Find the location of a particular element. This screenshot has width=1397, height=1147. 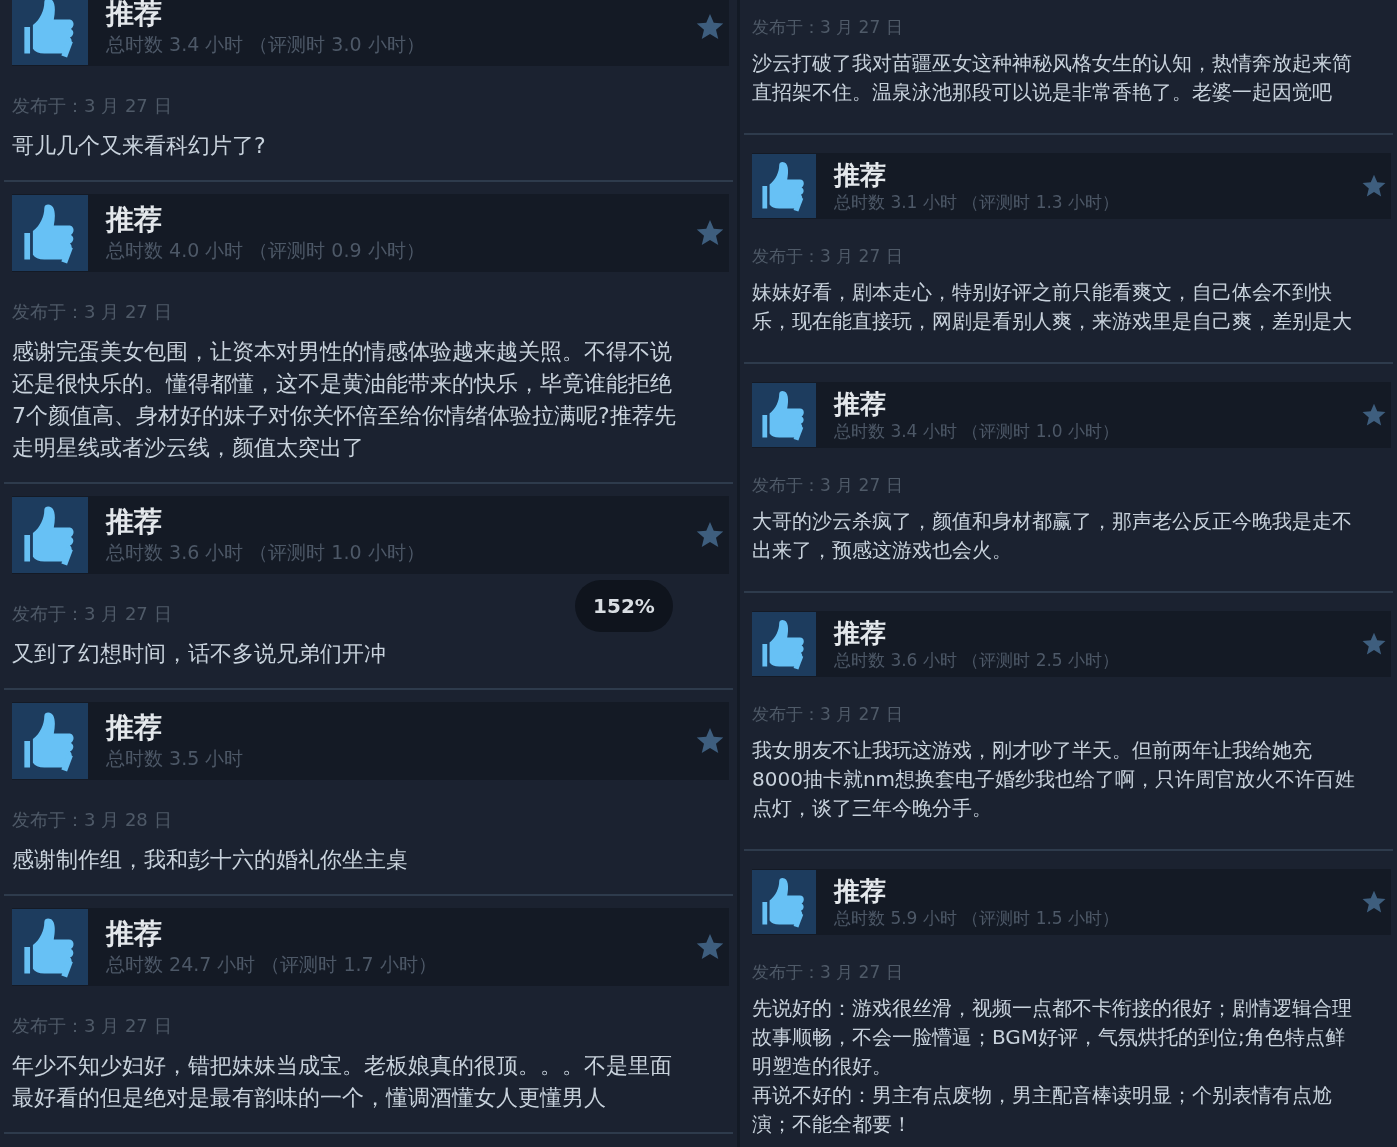

review-text: 感谢制作组，我和彭十六的婚礼你坐主桌 is located at coordinates (210, 860).